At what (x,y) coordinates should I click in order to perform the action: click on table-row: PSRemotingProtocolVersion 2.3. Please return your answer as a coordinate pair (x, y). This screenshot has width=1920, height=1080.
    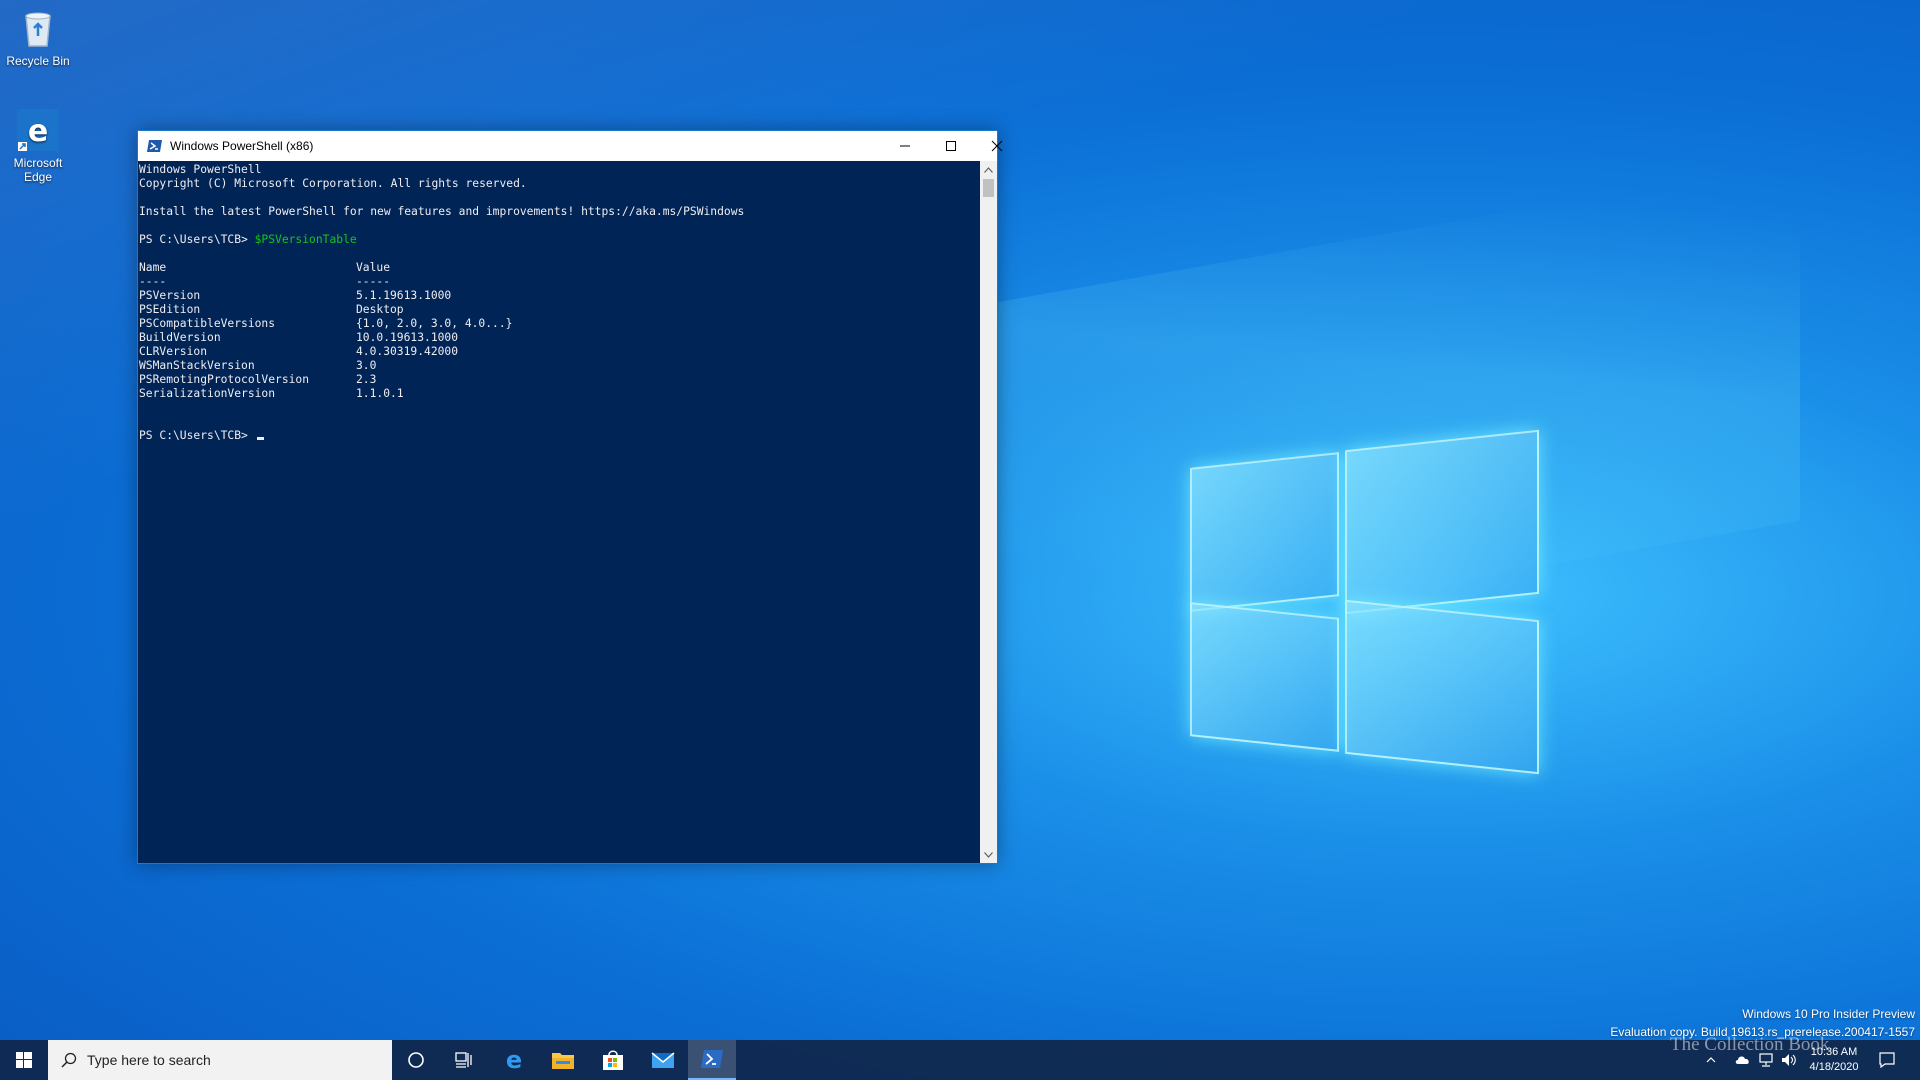
    Looking at the image, I should click on (559, 380).